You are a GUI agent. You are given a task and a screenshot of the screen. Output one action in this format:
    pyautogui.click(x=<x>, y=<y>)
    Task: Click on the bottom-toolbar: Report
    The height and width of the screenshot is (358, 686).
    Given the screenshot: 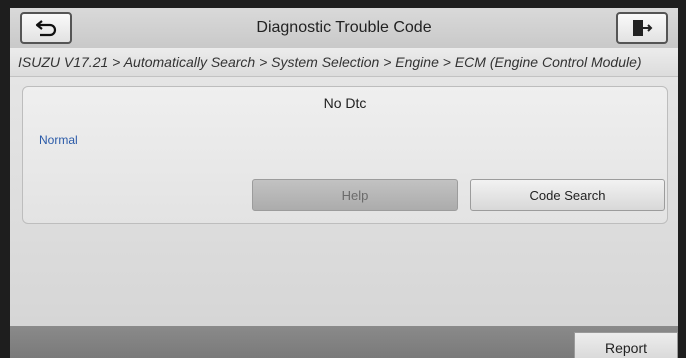 What is the action you would take?
    pyautogui.click(x=344, y=342)
    